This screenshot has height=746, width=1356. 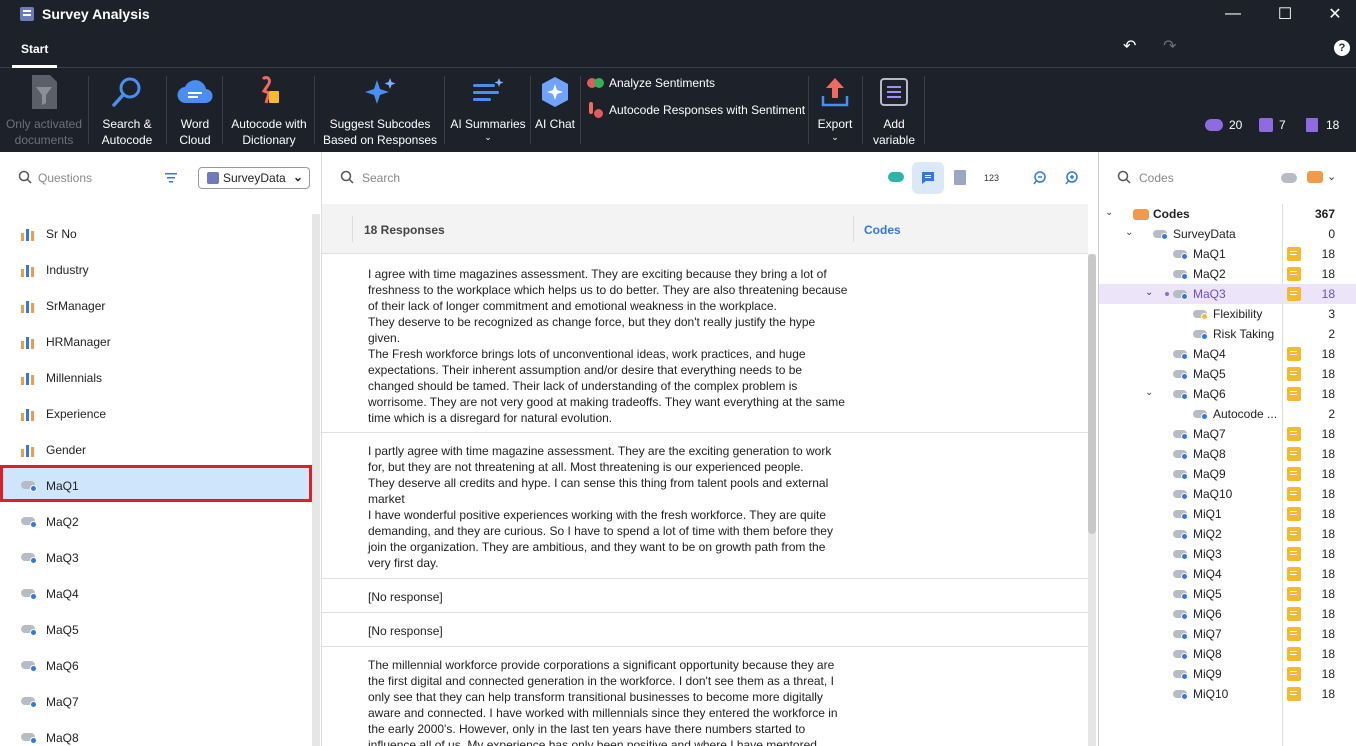 I want to click on code-toggle-icon, so click(x=896, y=177).